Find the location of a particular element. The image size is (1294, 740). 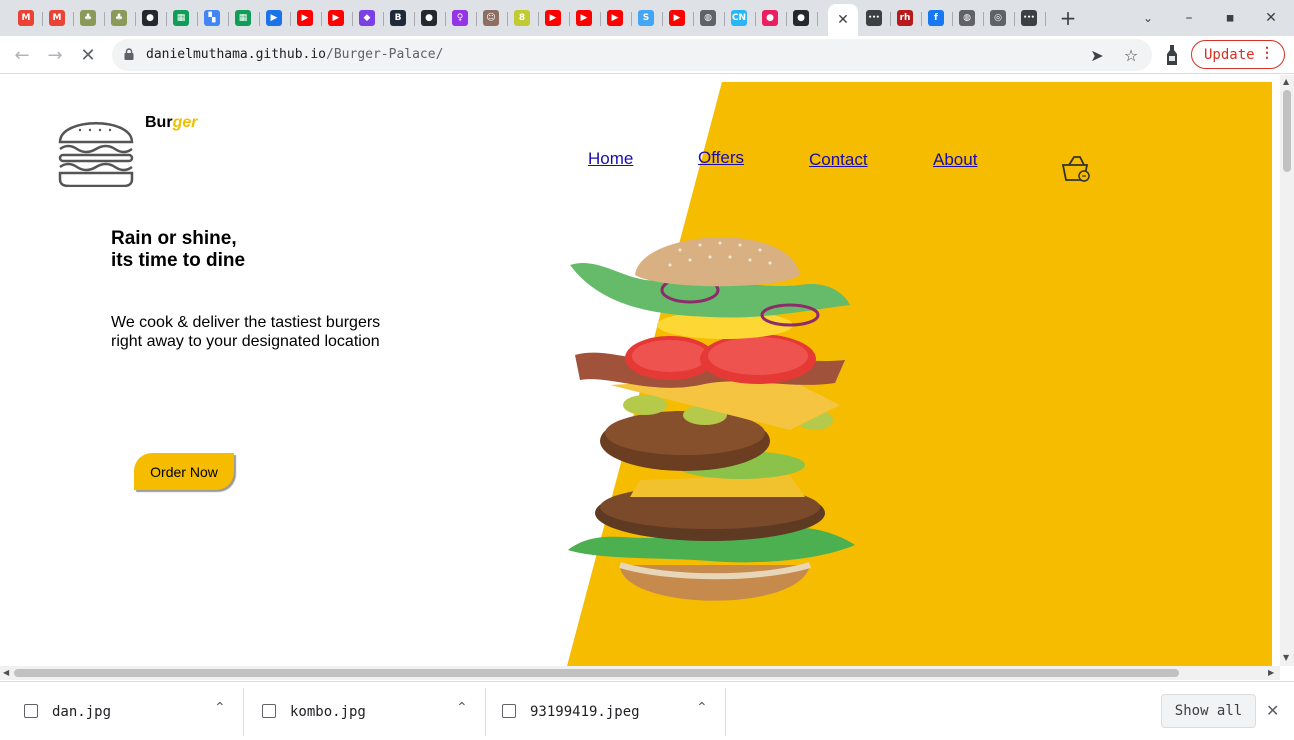

order-now-button: Order Now is located at coordinates (184, 471).